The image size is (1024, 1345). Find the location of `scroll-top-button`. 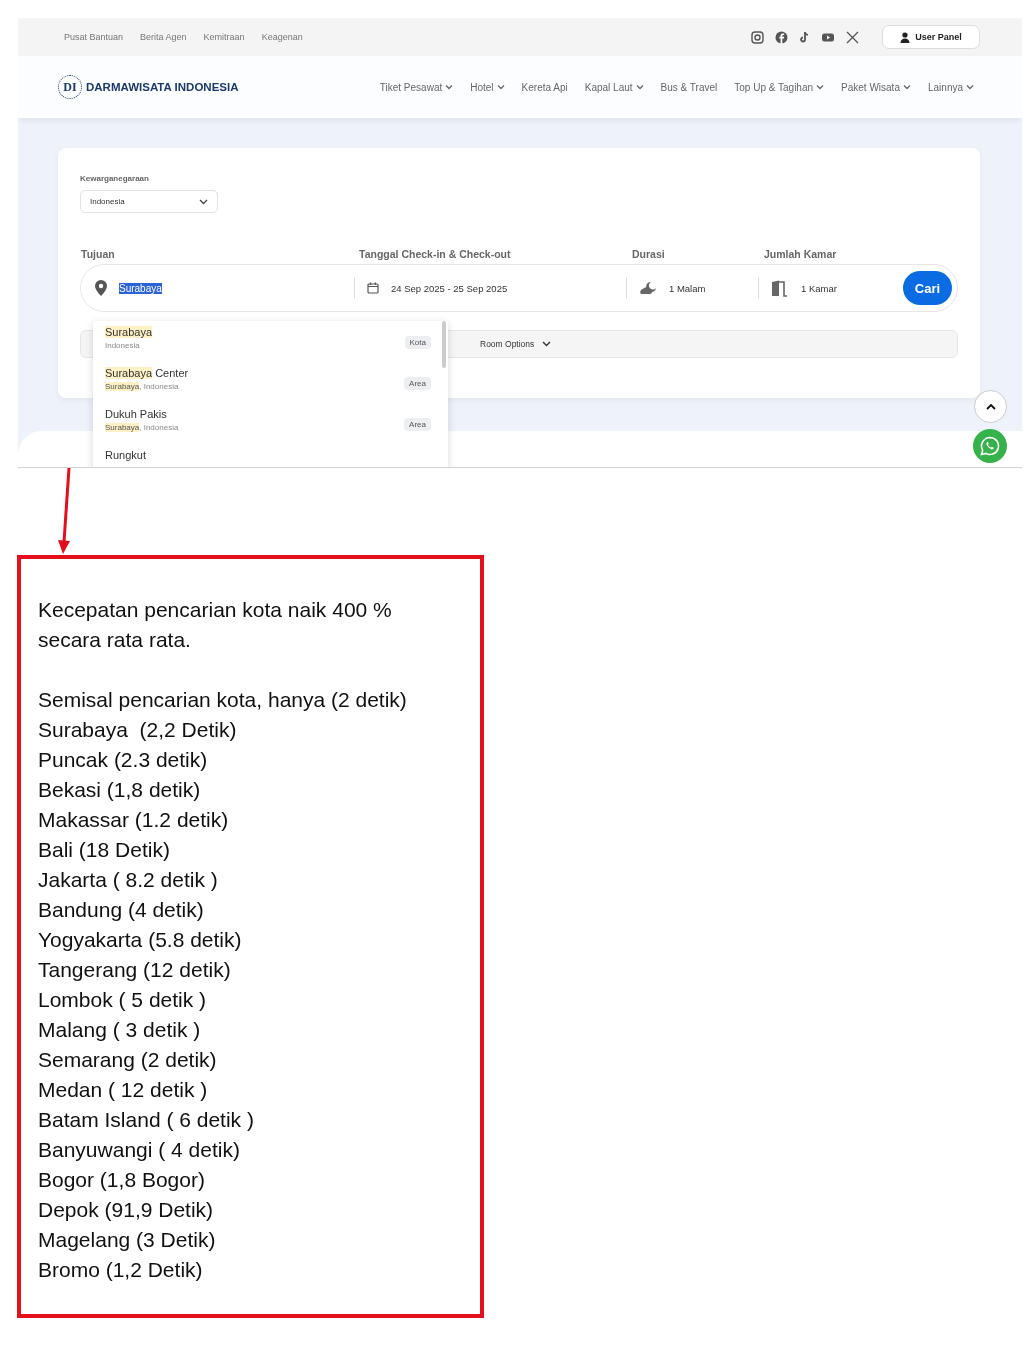

scroll-top-button is located at coordinates (990, 406).